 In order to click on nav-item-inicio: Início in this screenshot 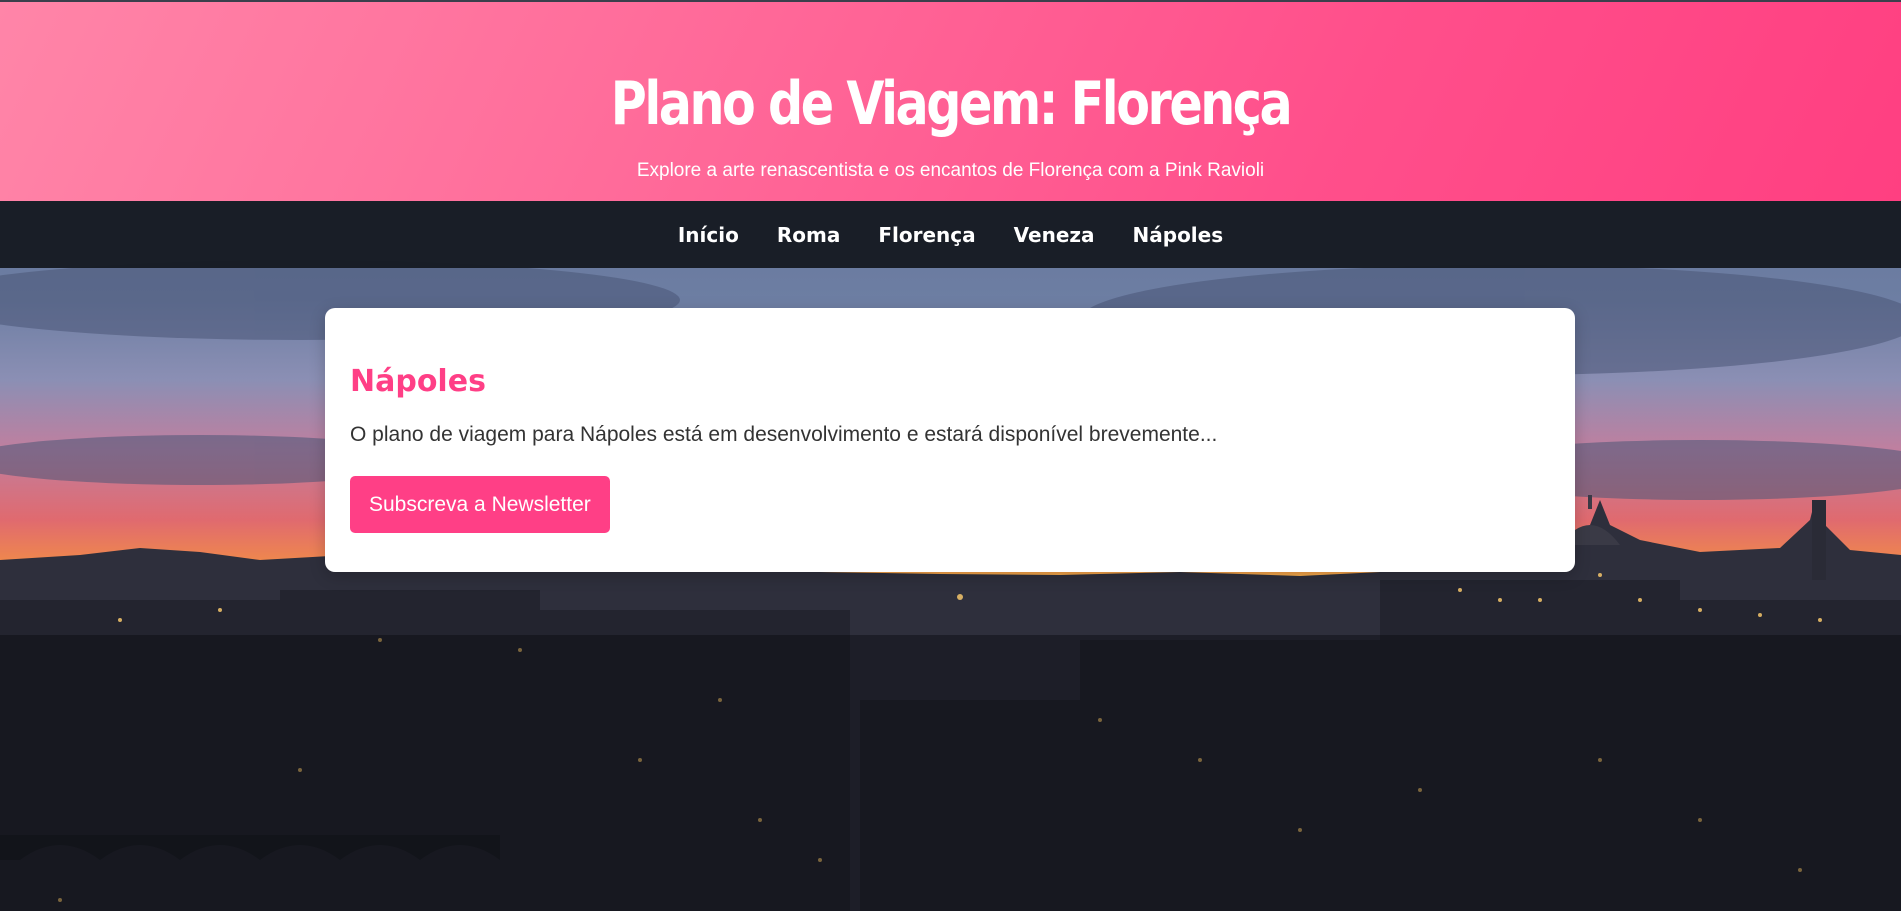, I will do `click(708, 235)`.